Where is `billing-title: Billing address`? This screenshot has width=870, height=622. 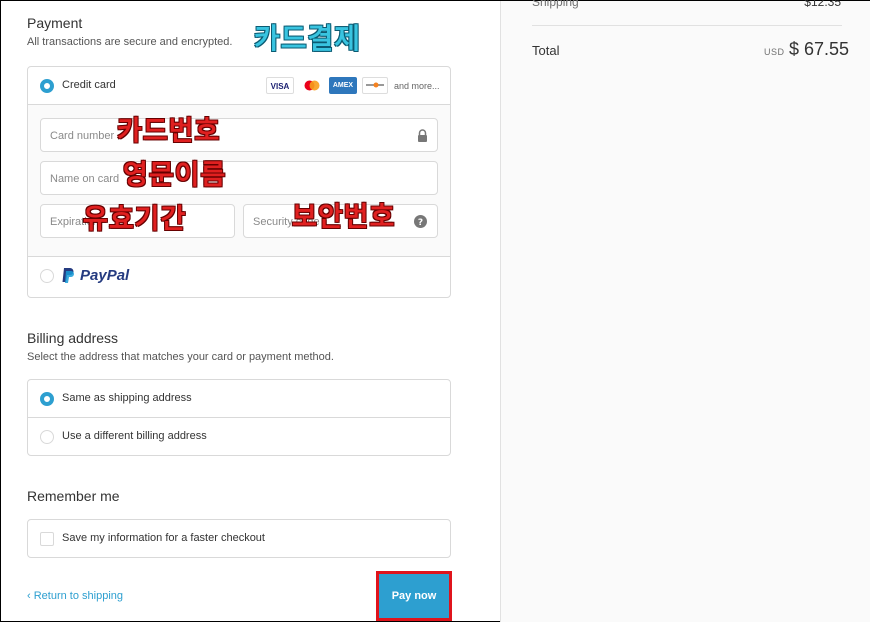 billing-title: Billing address is located at coordinates (73, 338).